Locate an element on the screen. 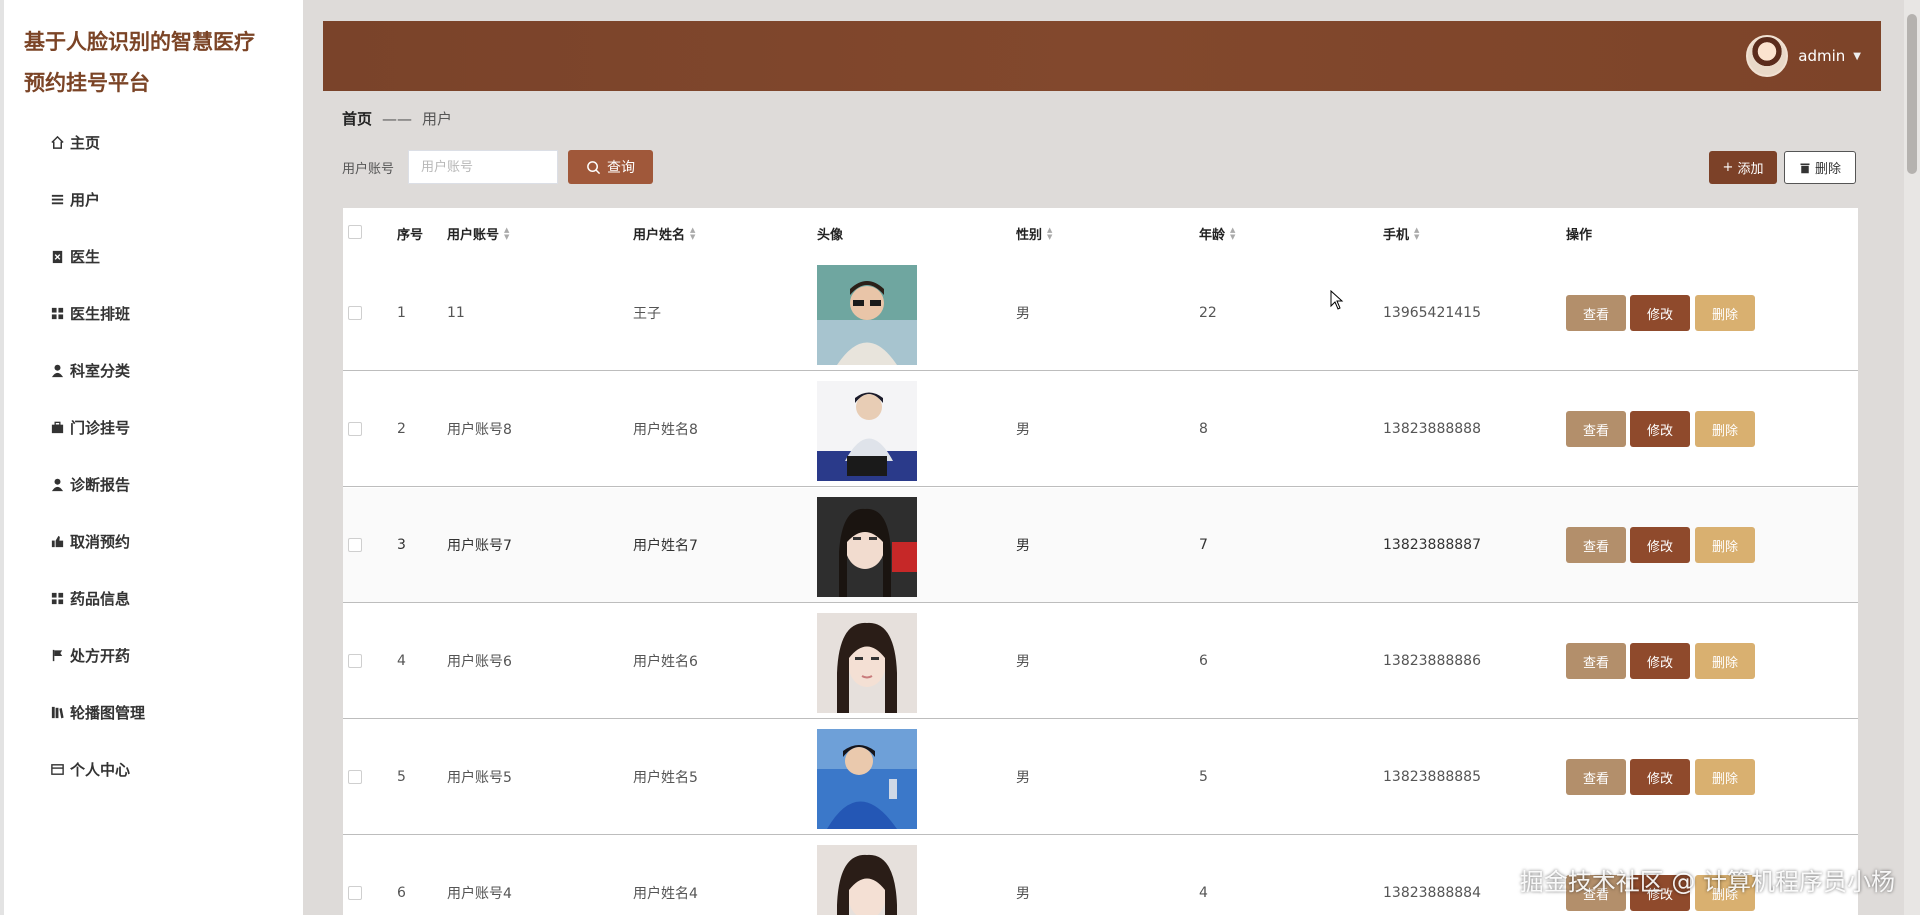  chevron-down-icon: ▼ is located at coordinates (1857, 56).